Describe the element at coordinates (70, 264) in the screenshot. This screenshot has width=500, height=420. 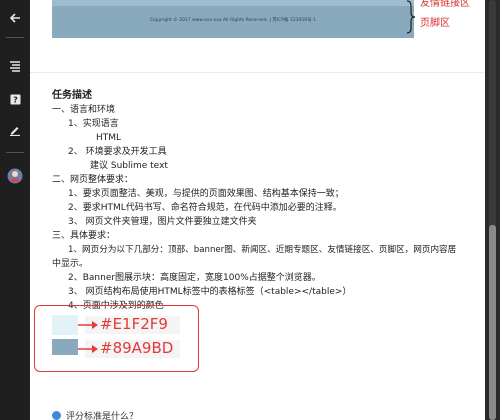
I see `task-line: 中显示。` at that location.